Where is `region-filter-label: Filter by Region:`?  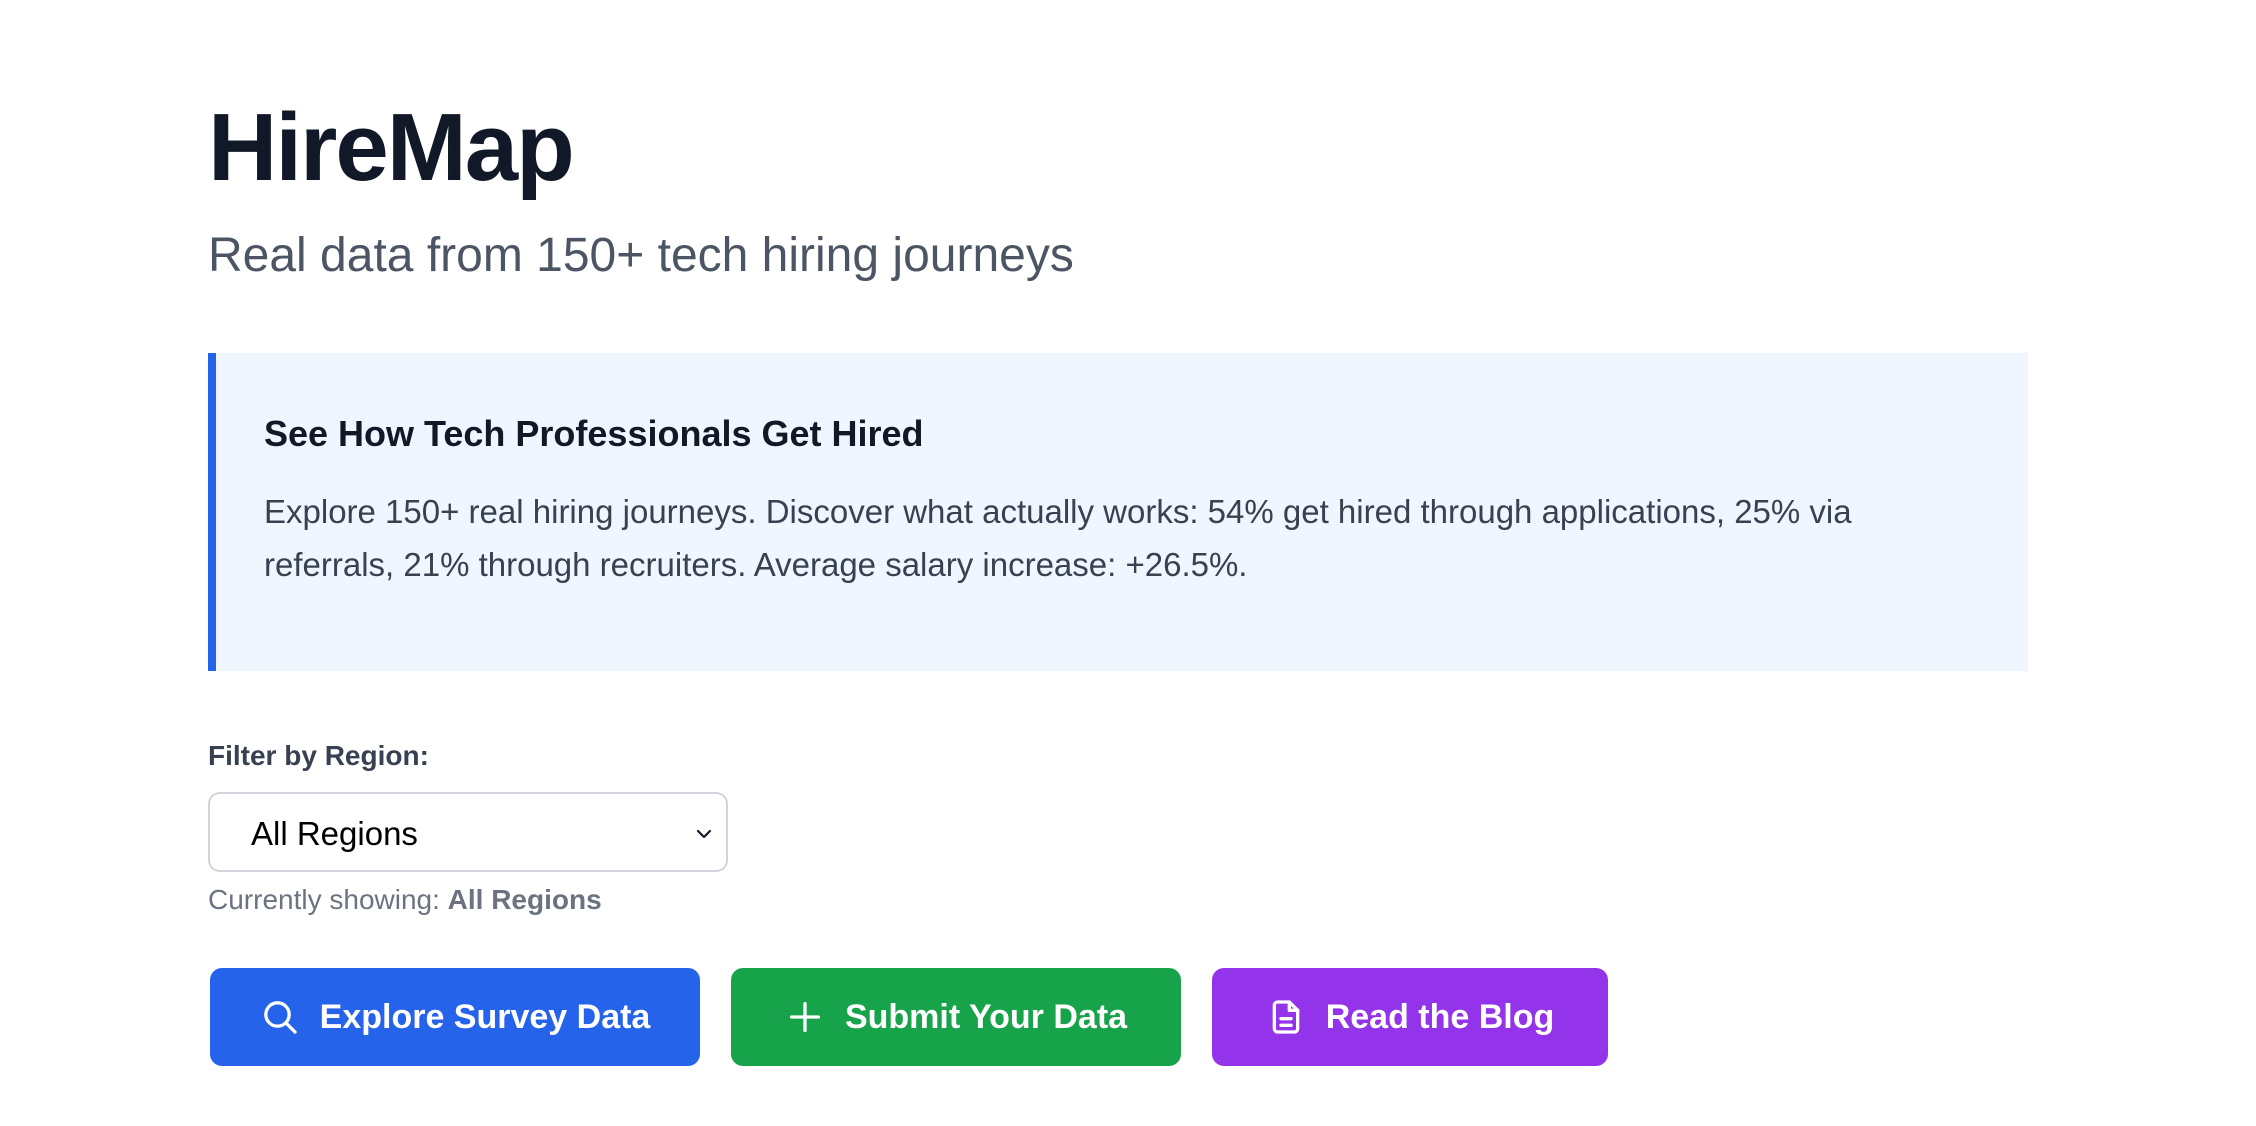 region-filter-label: Filter by Region: is located at coordinates (318, 755).